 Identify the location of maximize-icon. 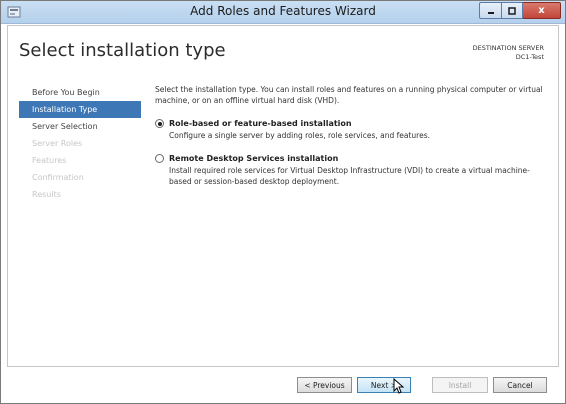
(512, 10).